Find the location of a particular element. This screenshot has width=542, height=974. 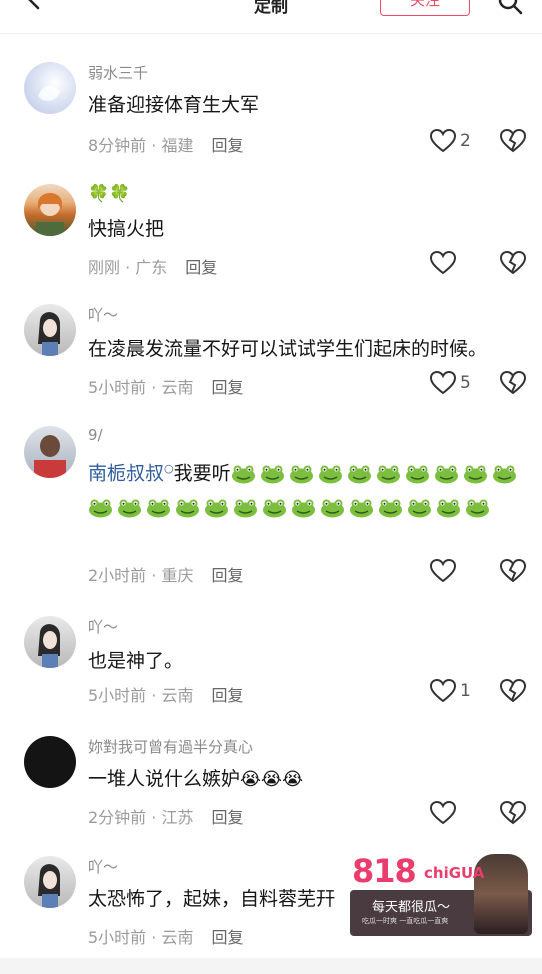

comment-time: 刚刚 is located at coordinates (104, 267).